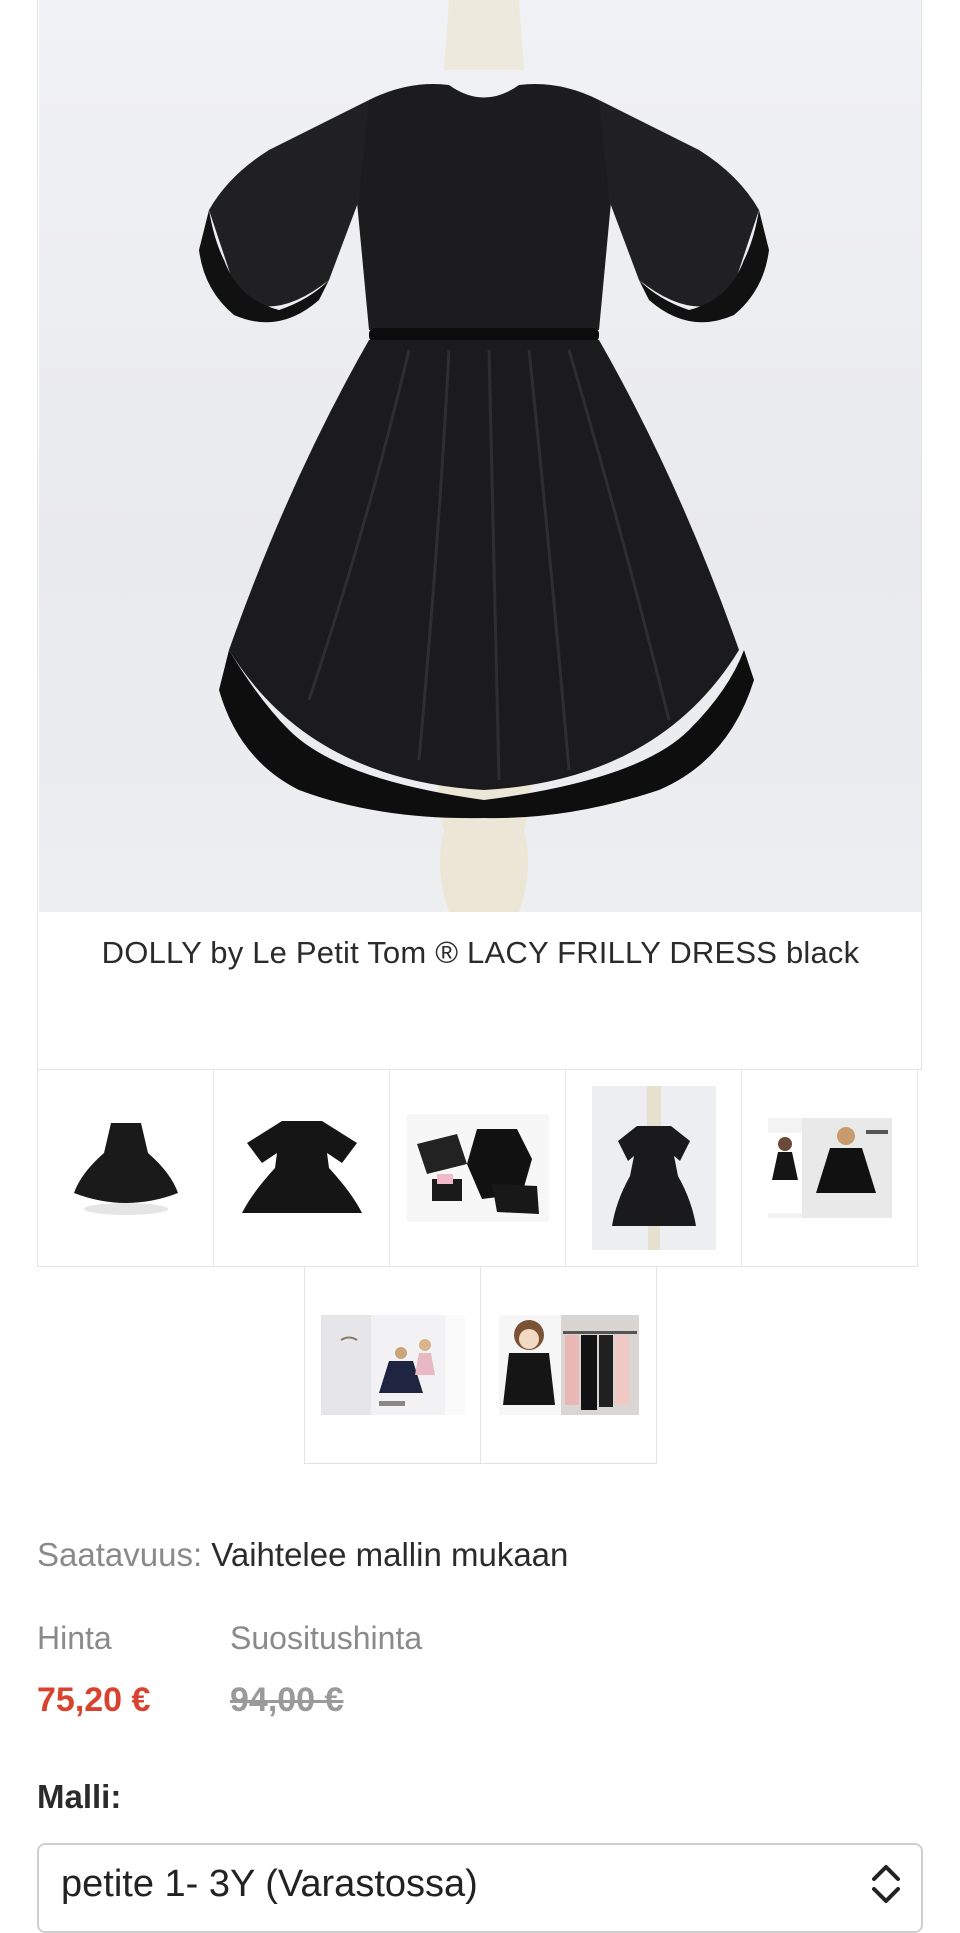 This screenshot has width=960, height=1933. What do you see at coordinates (94, 1700) in the screenshot?
I see `price-value: 75,20 €` at bounding box center [94, 1700].